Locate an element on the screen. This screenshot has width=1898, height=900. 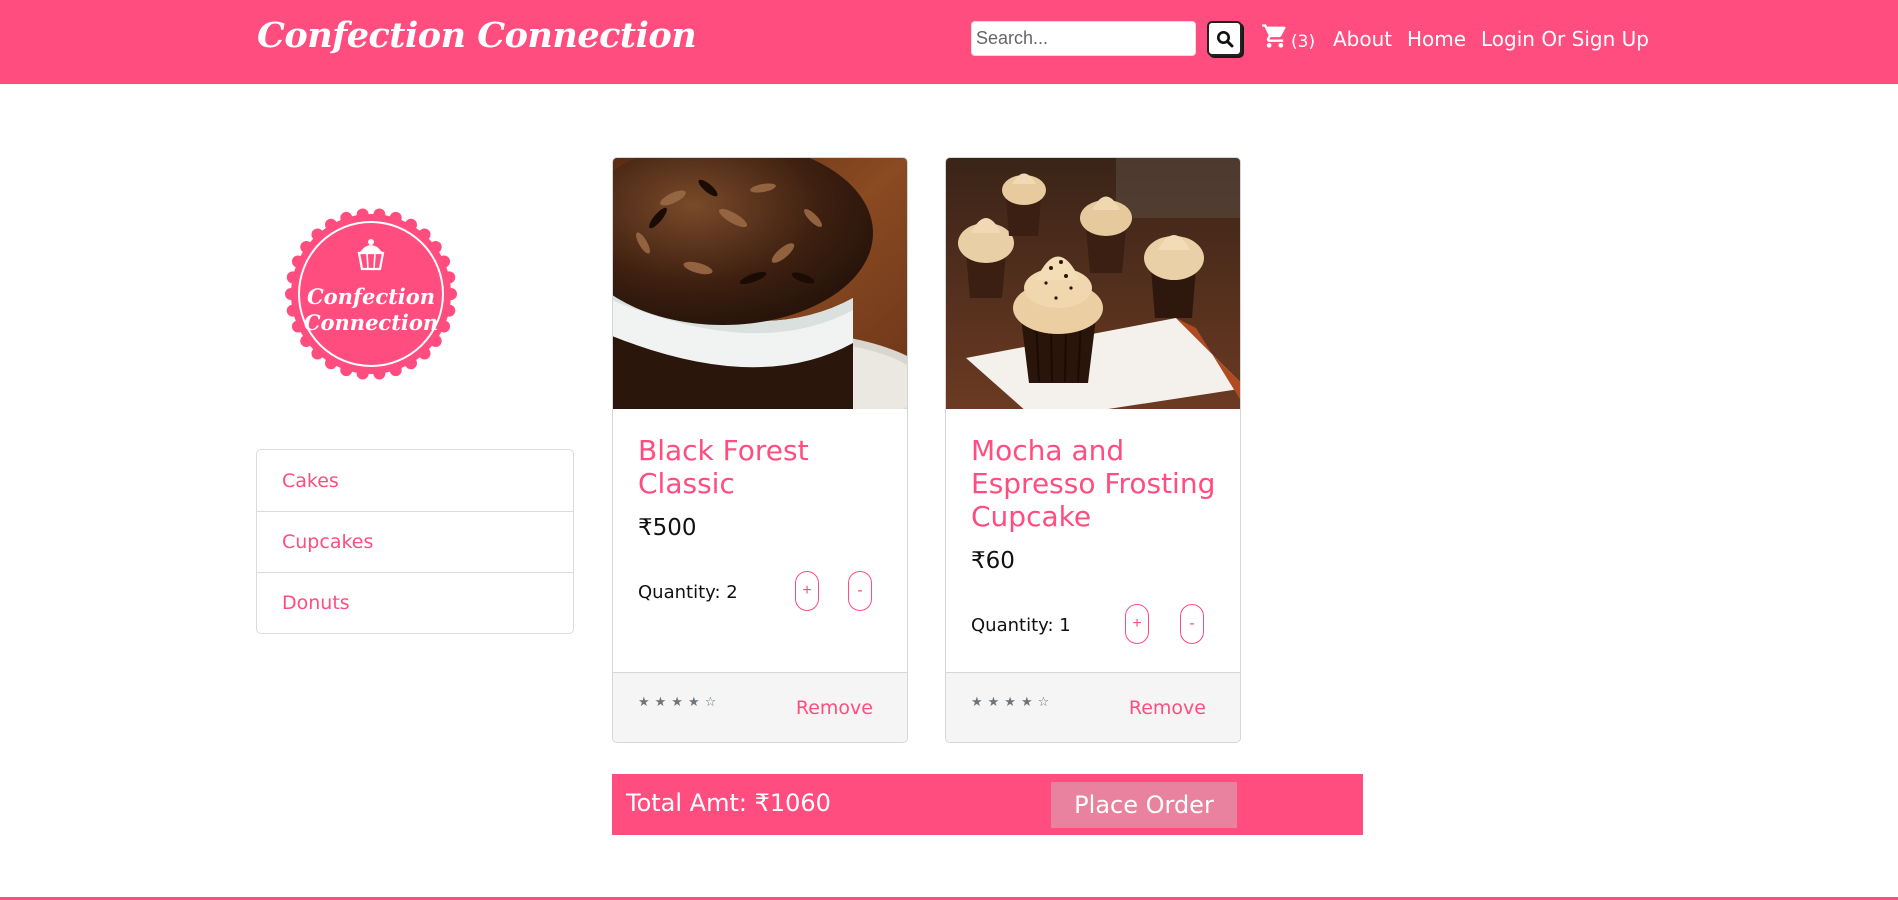
nav-home-link: Home is located at coordinates (1436, 39).